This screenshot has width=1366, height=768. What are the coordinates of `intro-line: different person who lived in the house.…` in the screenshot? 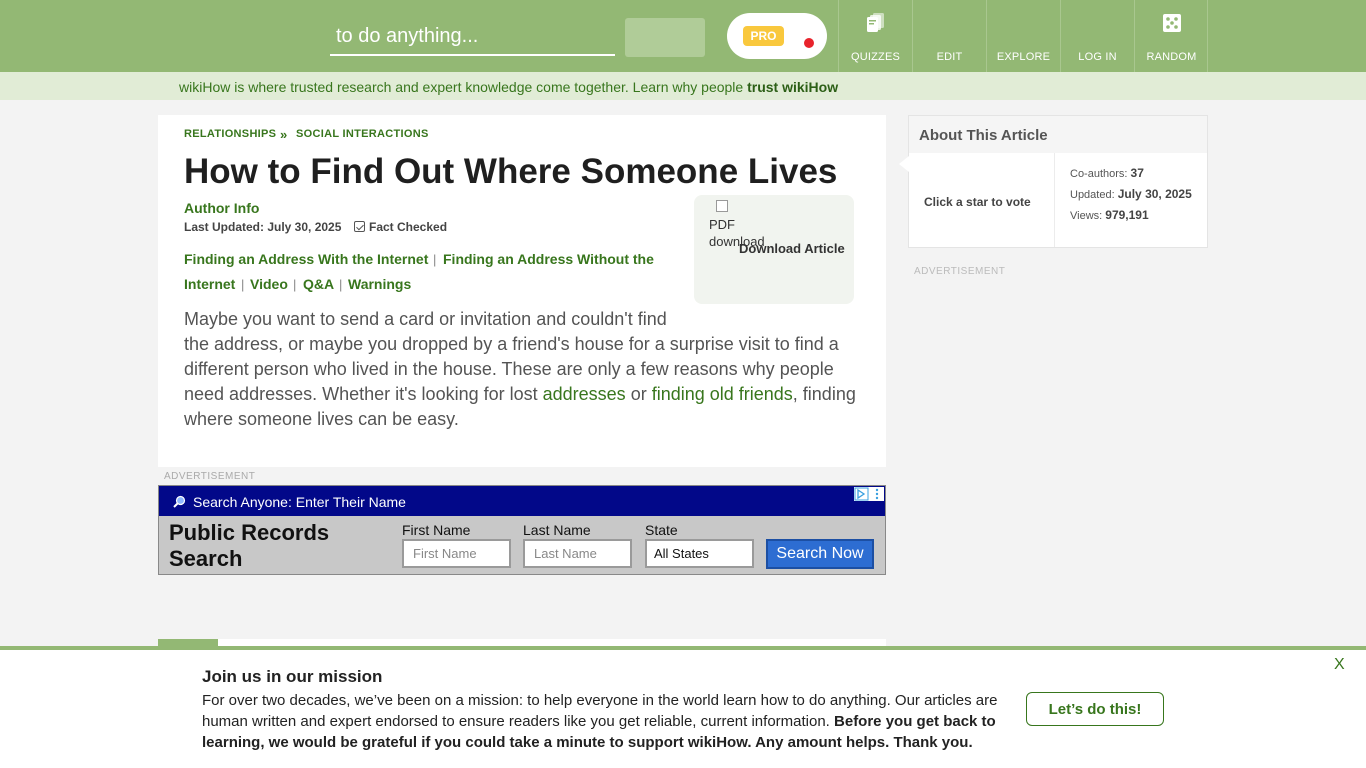 It's located at (509, 369).